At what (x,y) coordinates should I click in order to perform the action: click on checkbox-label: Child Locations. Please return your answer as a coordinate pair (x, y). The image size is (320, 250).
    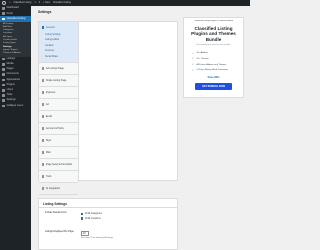
    Looking at the image, I should click on (92, 218).